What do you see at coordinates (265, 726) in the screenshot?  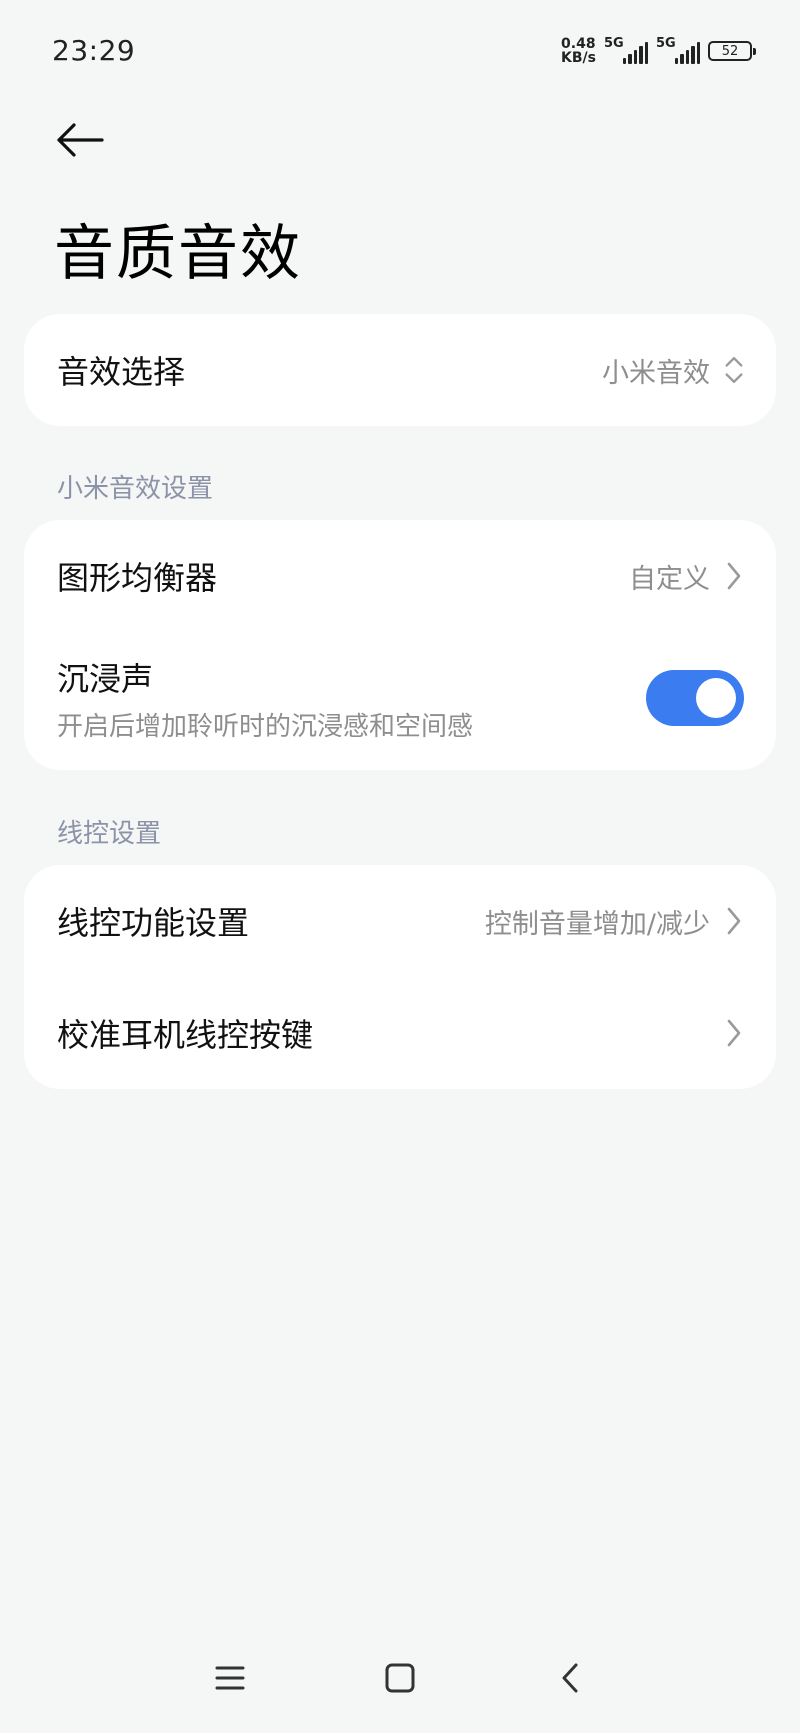 I see `immersive-description: 开启后增加聆听时的沉浸感和空间感` at bounding box center [265, 726].